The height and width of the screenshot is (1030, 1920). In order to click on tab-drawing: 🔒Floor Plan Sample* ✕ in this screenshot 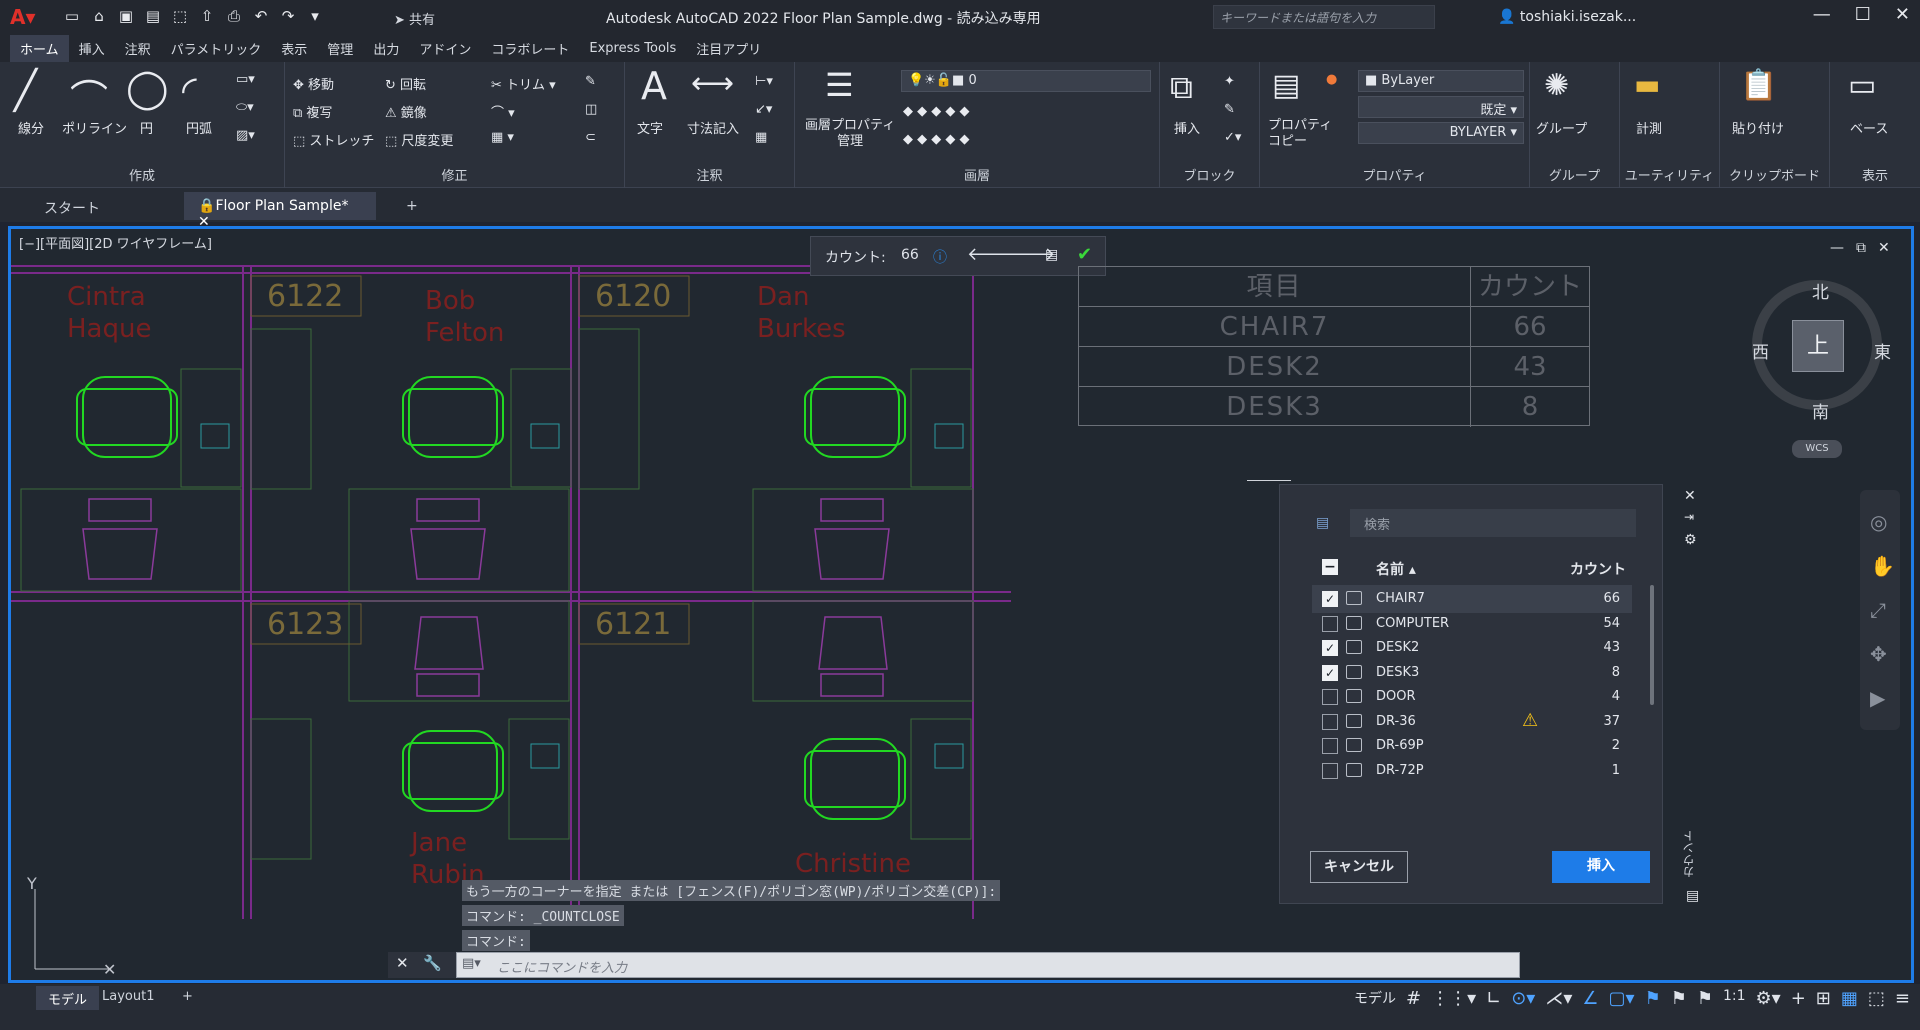, I will do `click(280, 211)`.